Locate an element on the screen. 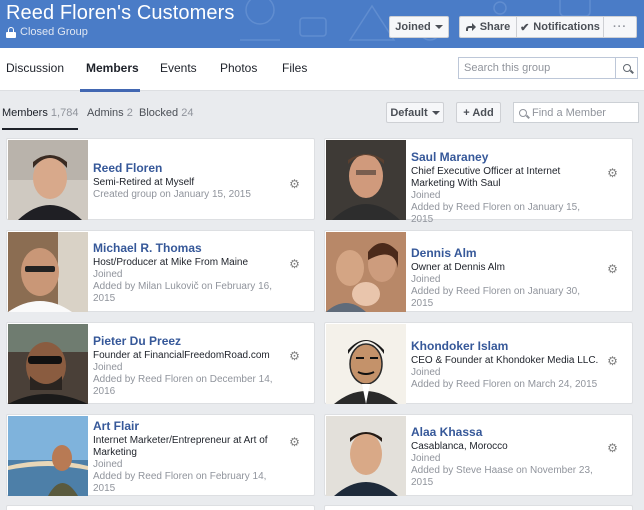  find-member is located at coordinates (576, 112).